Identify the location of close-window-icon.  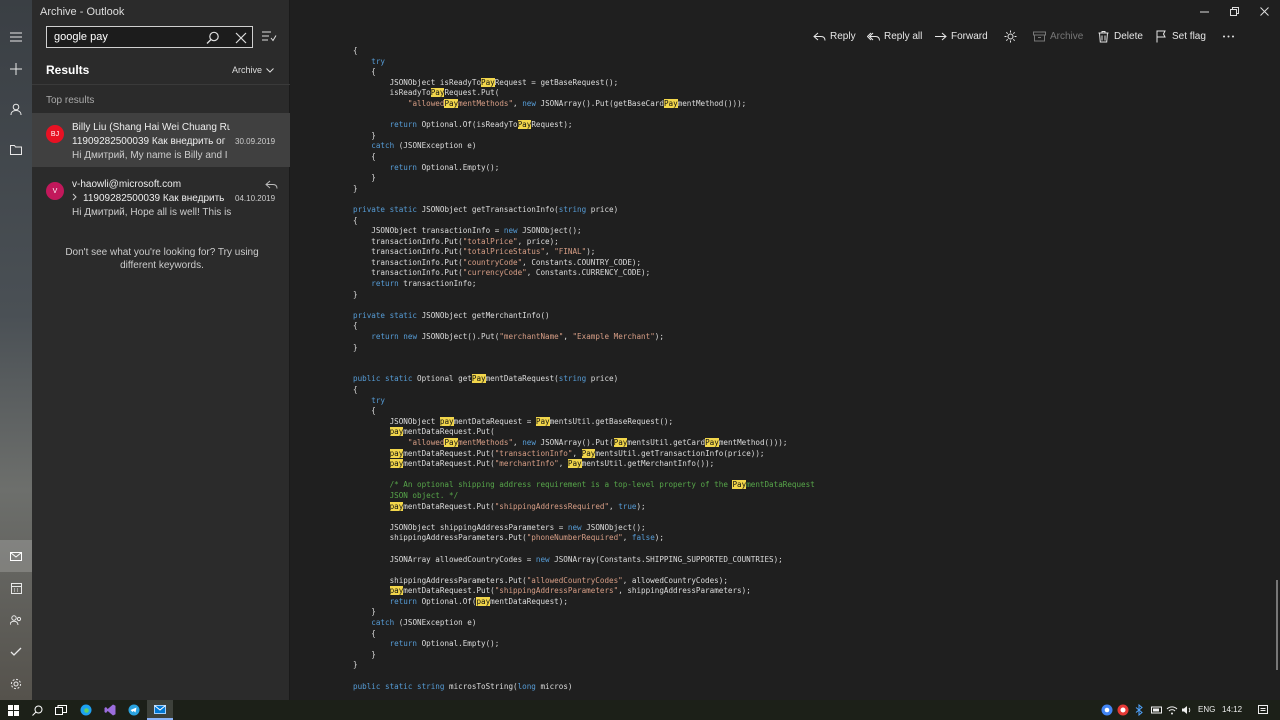
(1264, 11).